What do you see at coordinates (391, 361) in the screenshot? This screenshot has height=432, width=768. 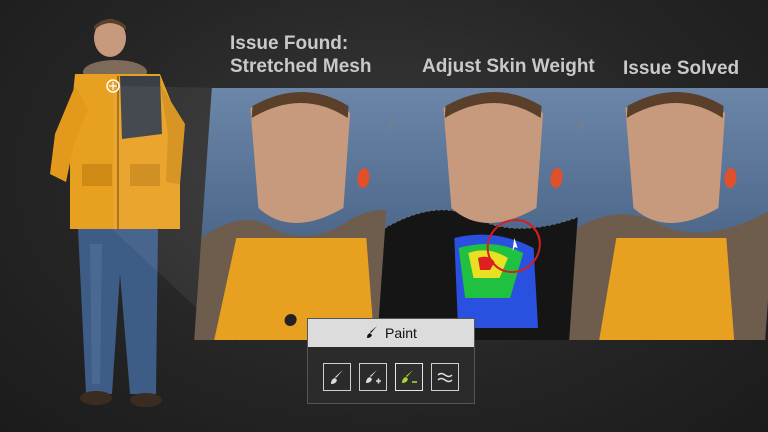 I see `paint-toolbar: Paint` at bounding box center [391, 361].